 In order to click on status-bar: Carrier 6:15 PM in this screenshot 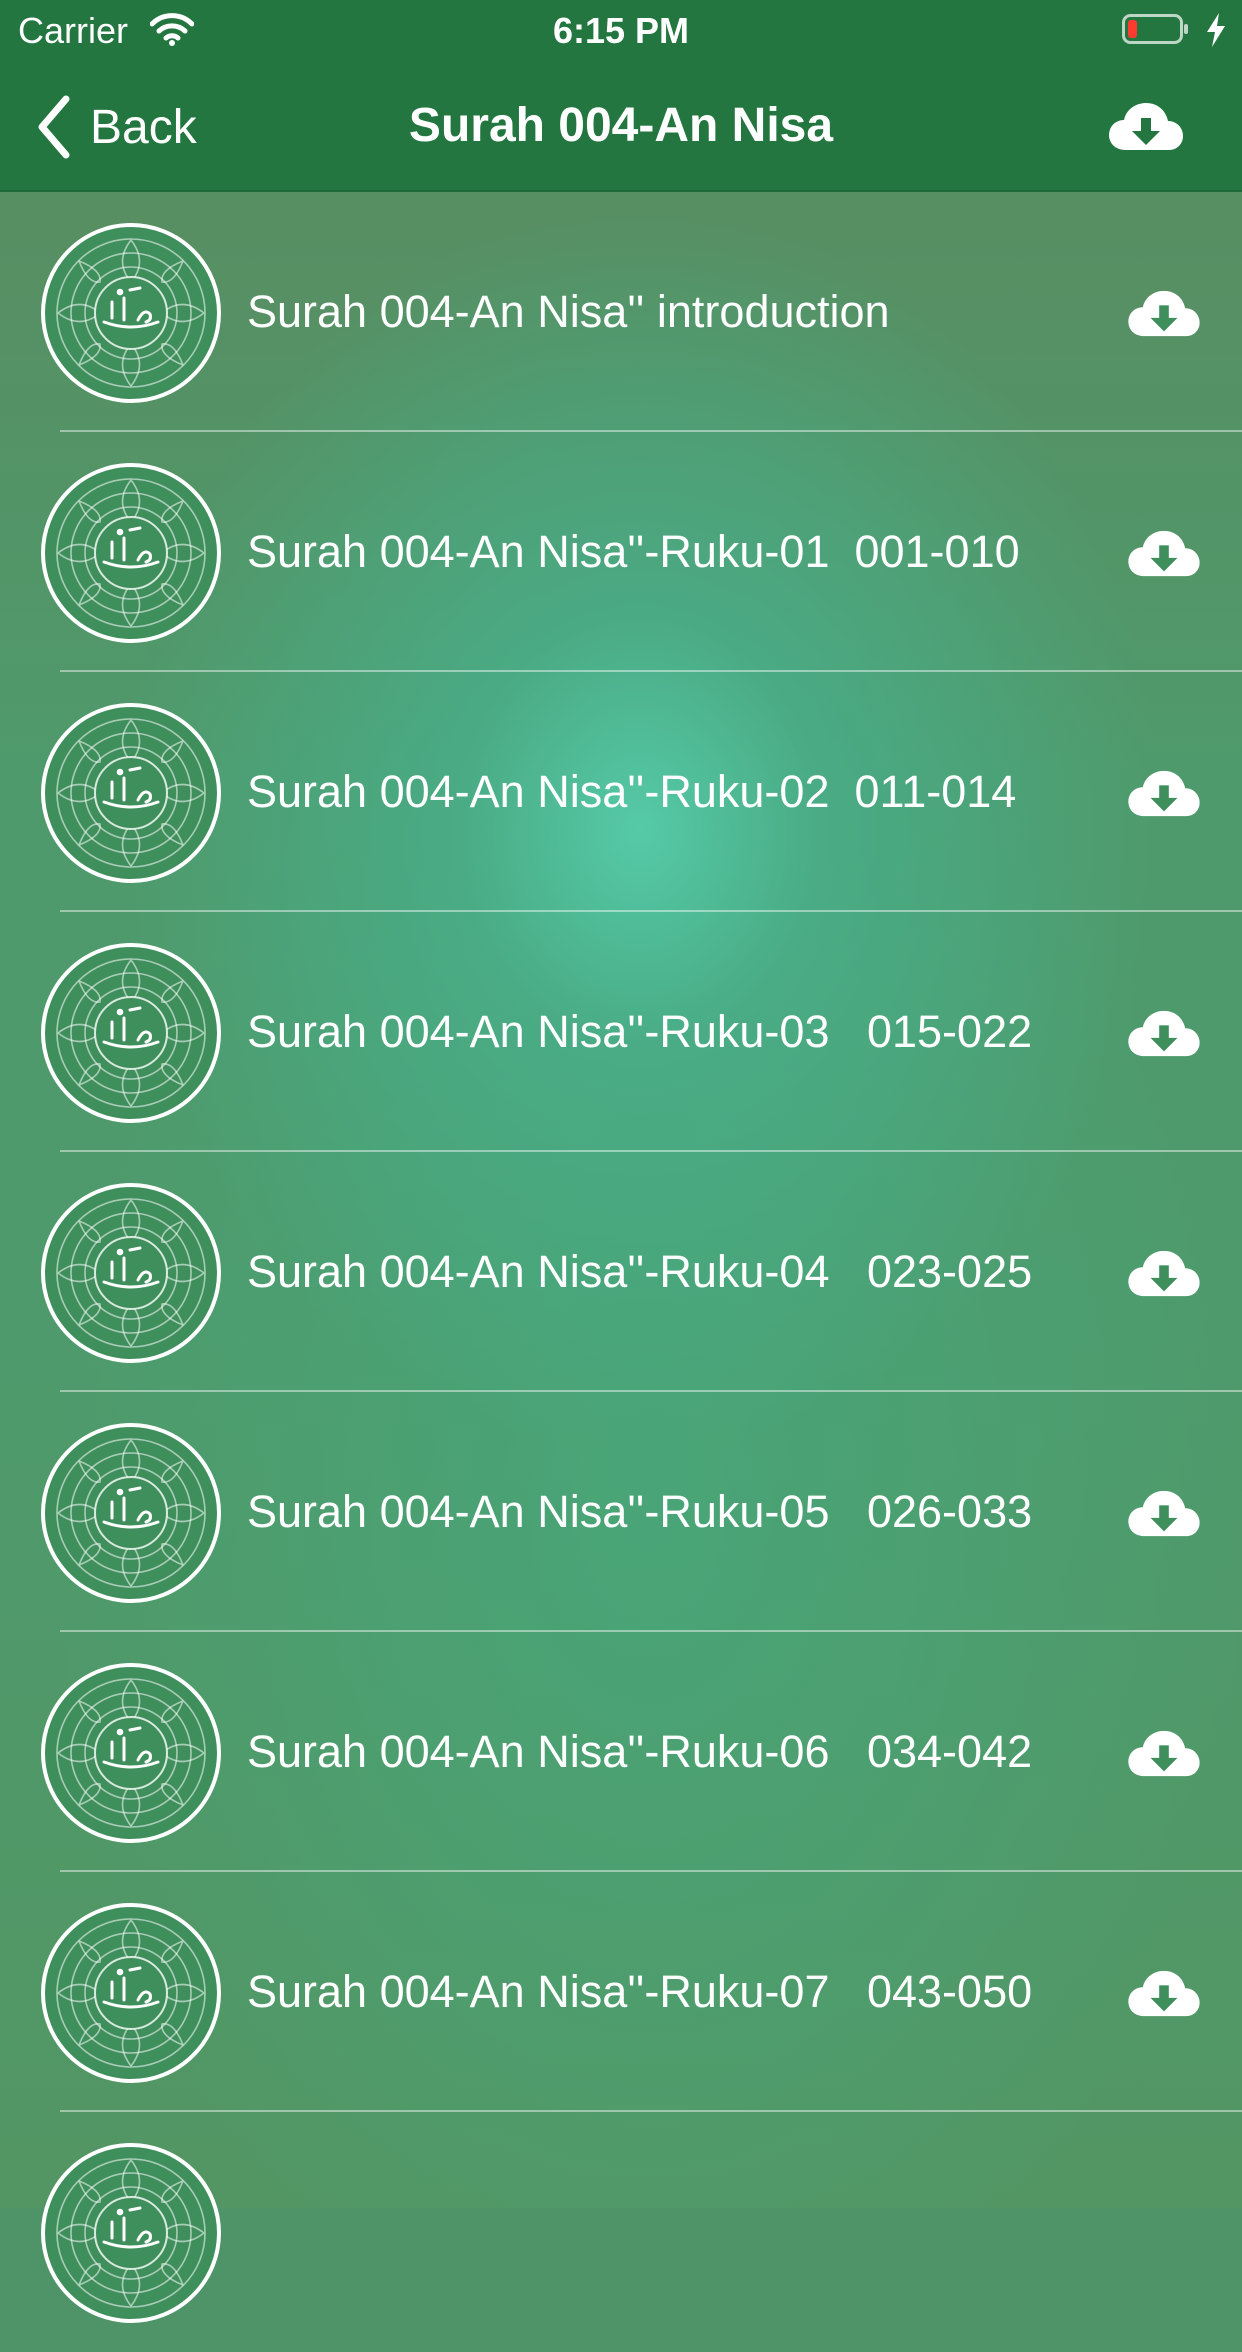, I will do `click(621, 31)`.